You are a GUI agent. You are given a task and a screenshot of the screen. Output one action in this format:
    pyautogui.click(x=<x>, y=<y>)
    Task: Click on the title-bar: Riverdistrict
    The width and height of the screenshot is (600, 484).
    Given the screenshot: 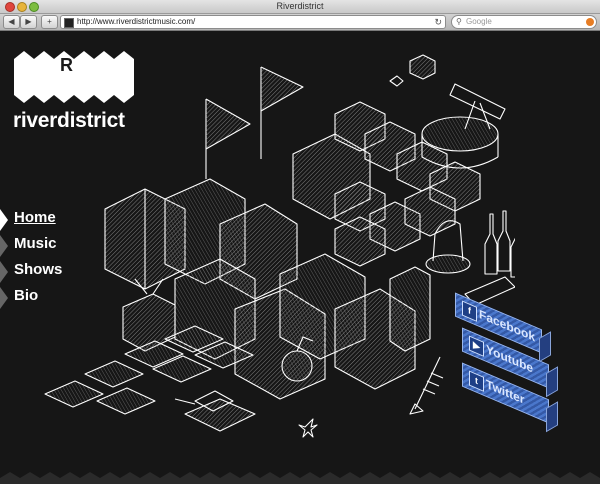 What is the action you would take?
    pyautogui.click(x=300, y=7)
    